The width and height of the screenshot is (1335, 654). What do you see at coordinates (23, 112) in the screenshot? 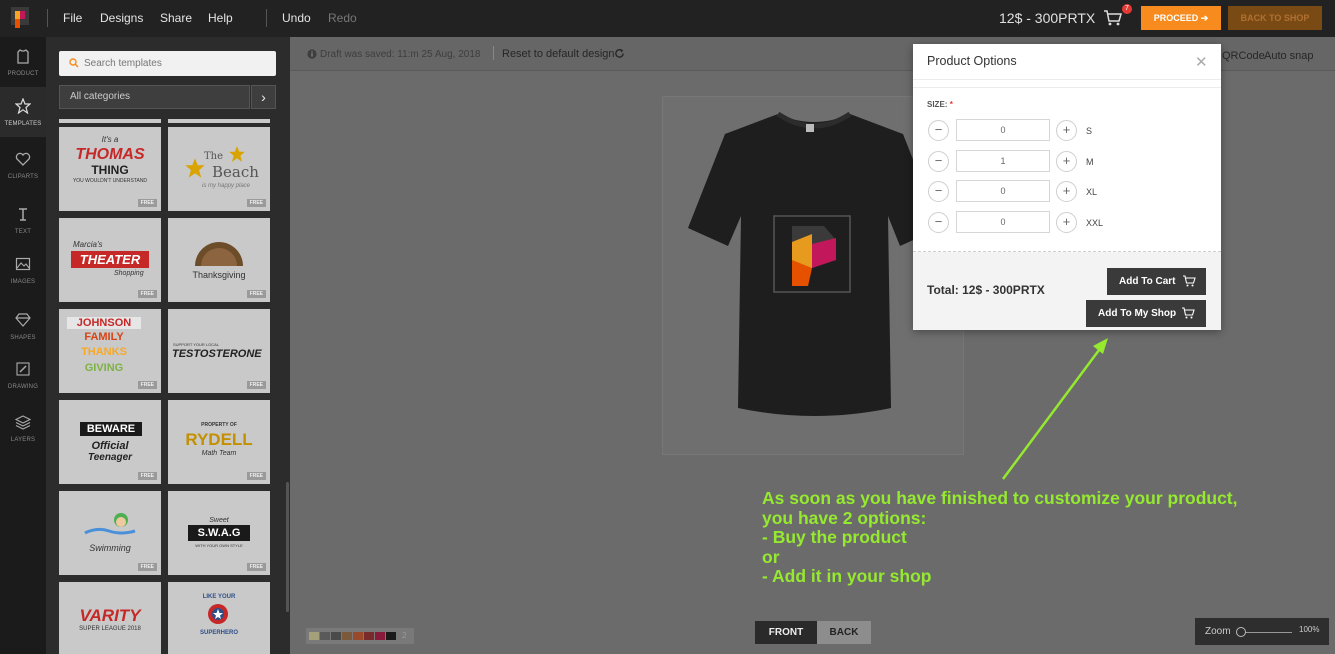
I see `rail-templates: TEMPLATES` at bounding box center [23, 112].